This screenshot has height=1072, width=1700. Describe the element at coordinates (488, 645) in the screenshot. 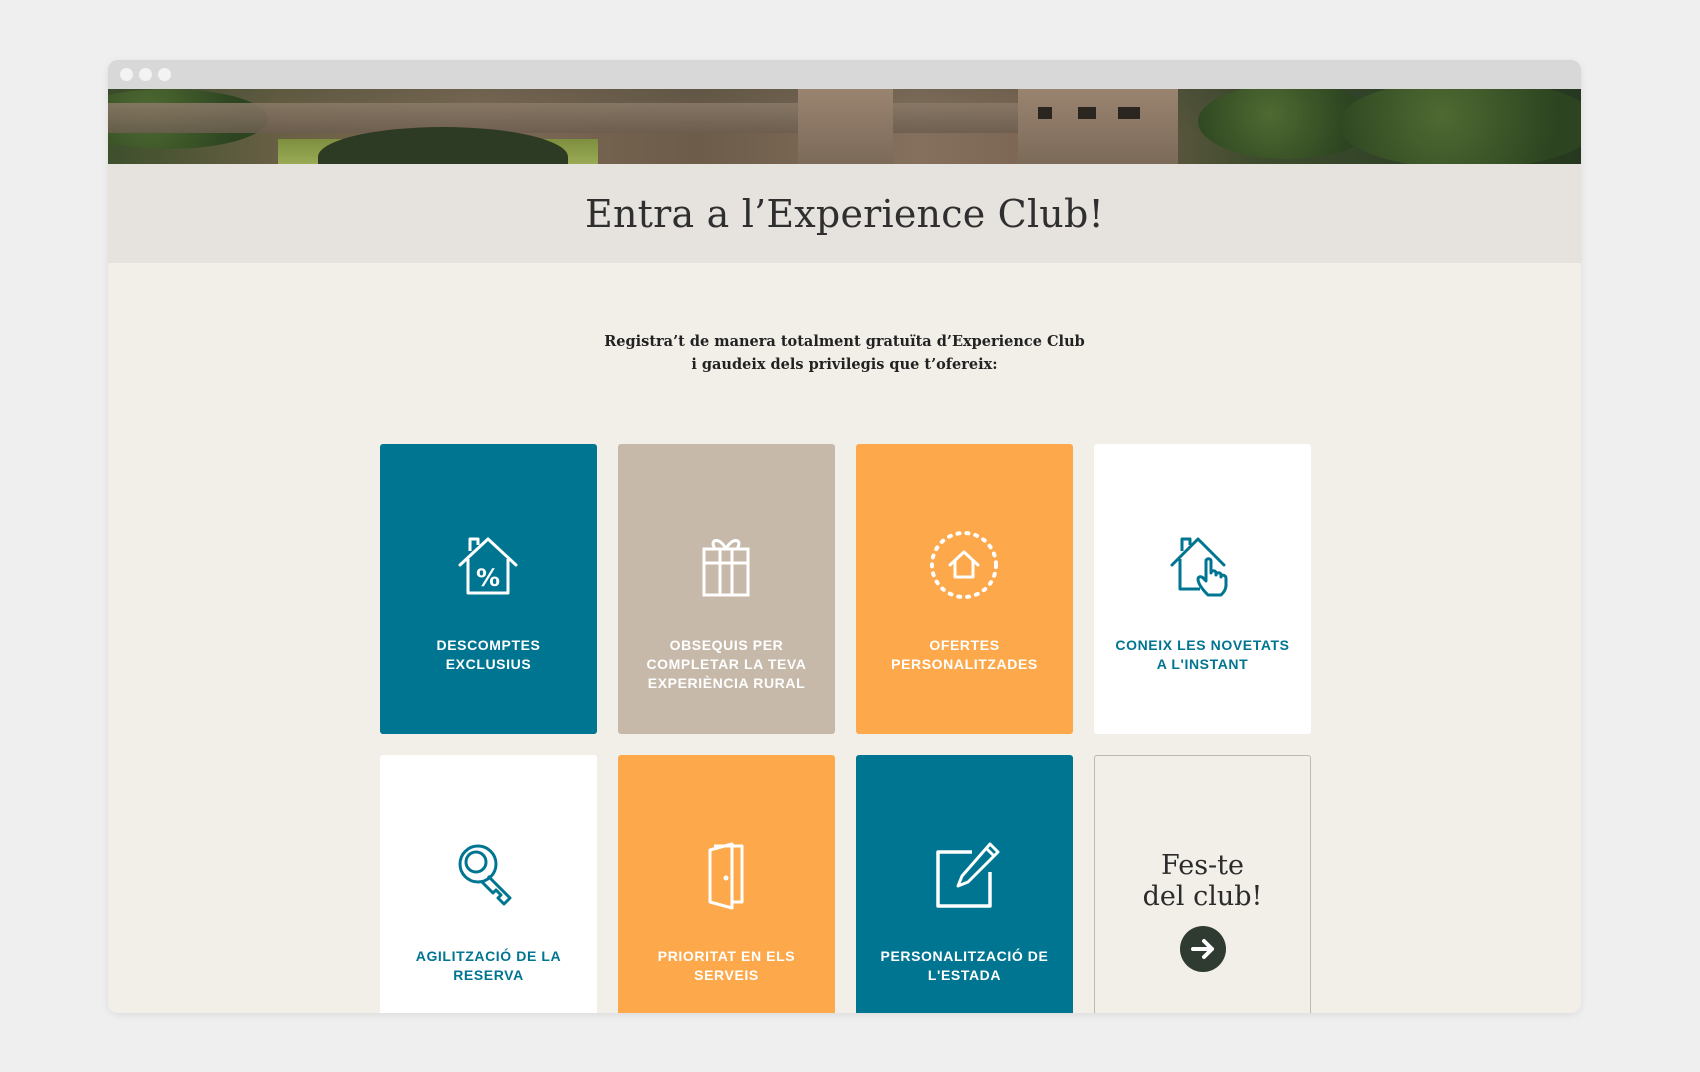

I see `label-line: DESCOMPTES` at that location.